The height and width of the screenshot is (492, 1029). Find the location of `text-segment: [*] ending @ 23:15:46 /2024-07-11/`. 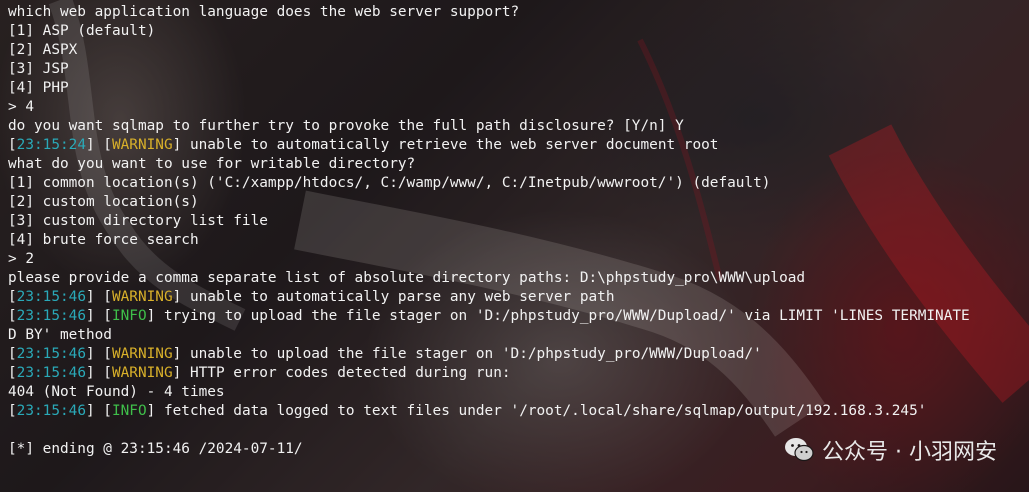

text-segment: [*] ending @ 23:15:46 /2024-07-11/ is located at coordinates (155, 449).